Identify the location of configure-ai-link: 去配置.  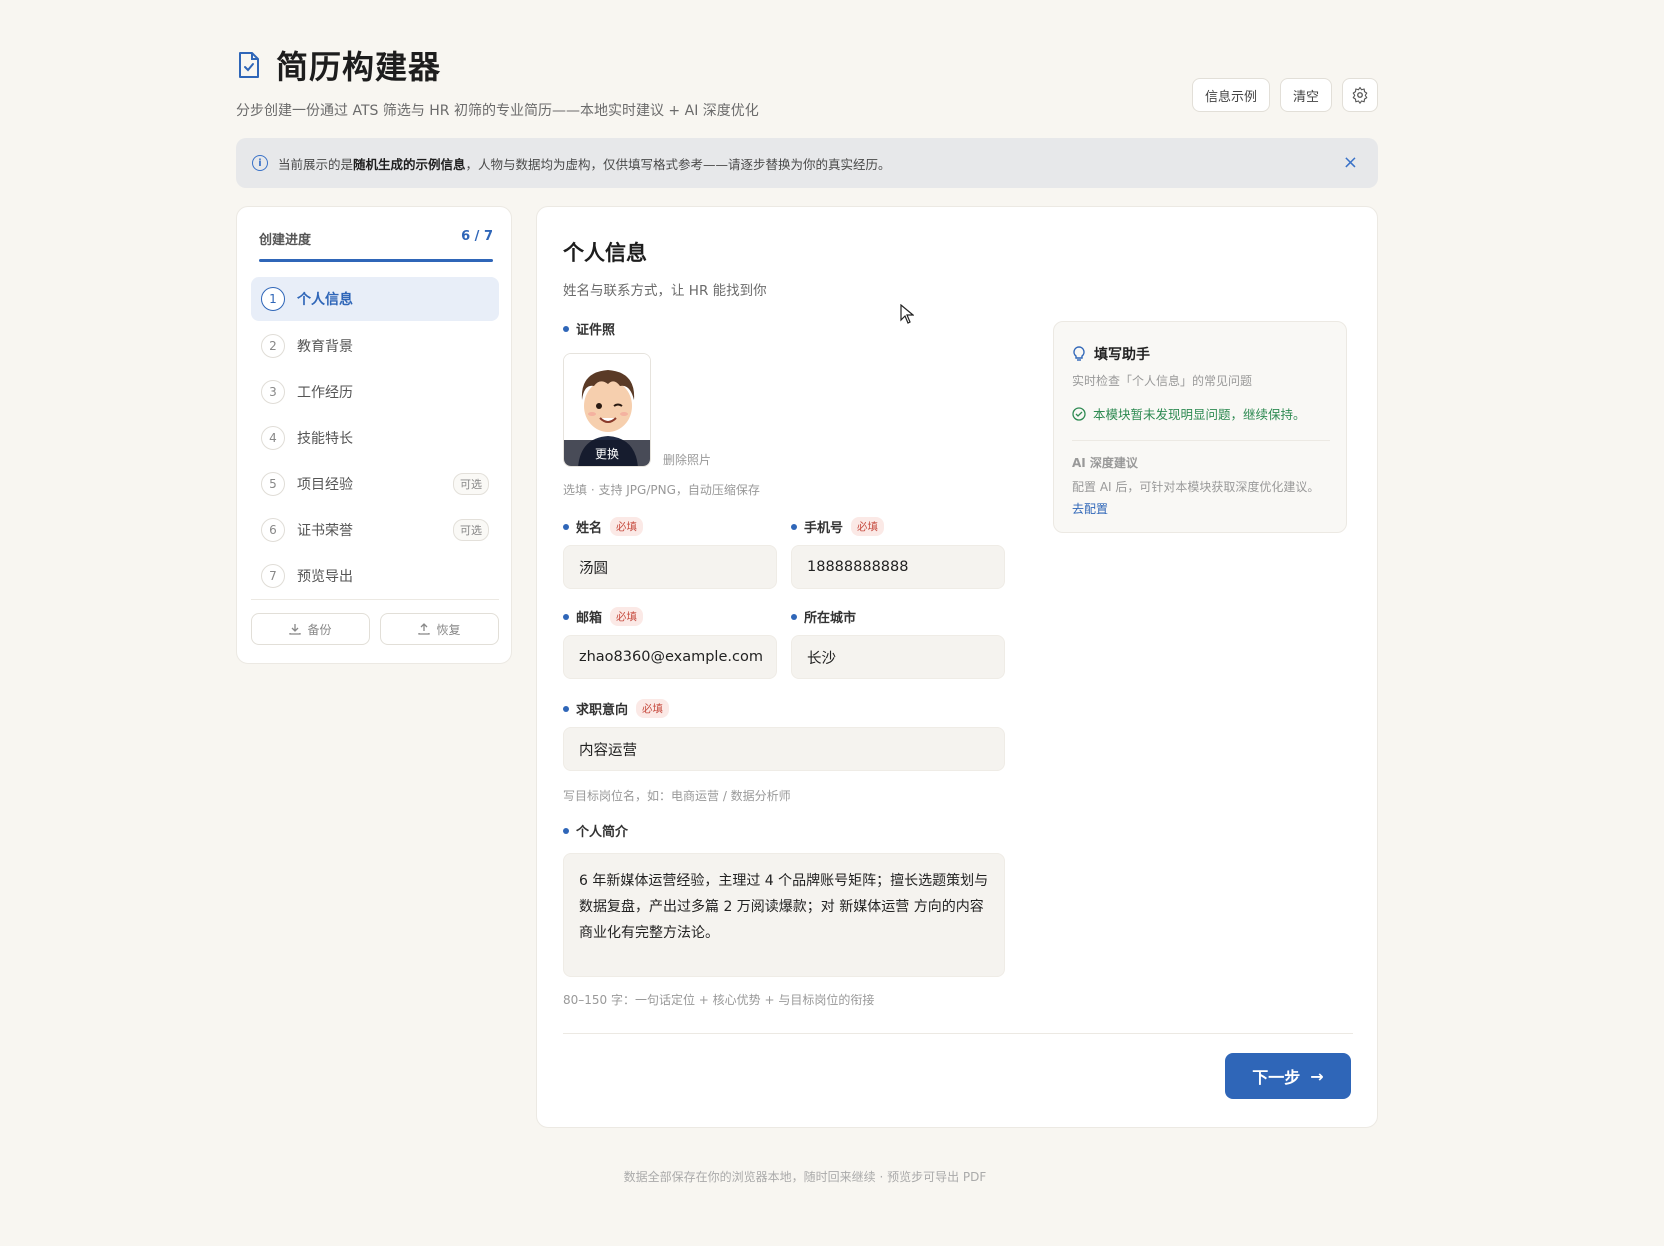
(1090, 509).